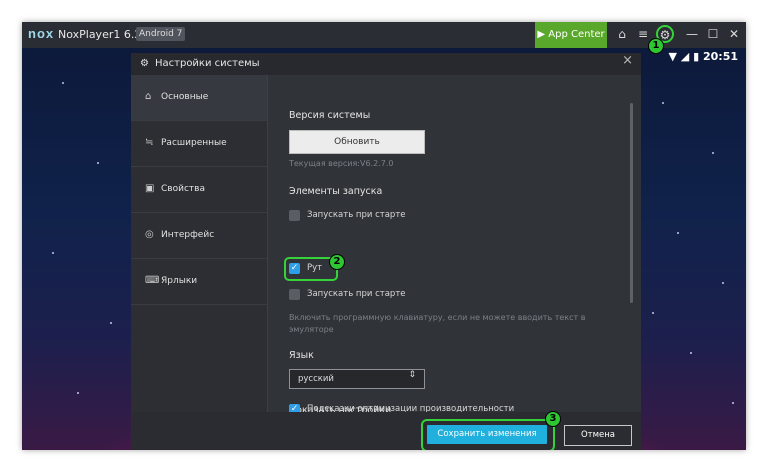 The width and height of the screenshot is (768, 474). What do you see at coordinates (336, 191) in the screenshot?
I see `startup-heading: Элементы запуска` at bounding box center [336, 191].